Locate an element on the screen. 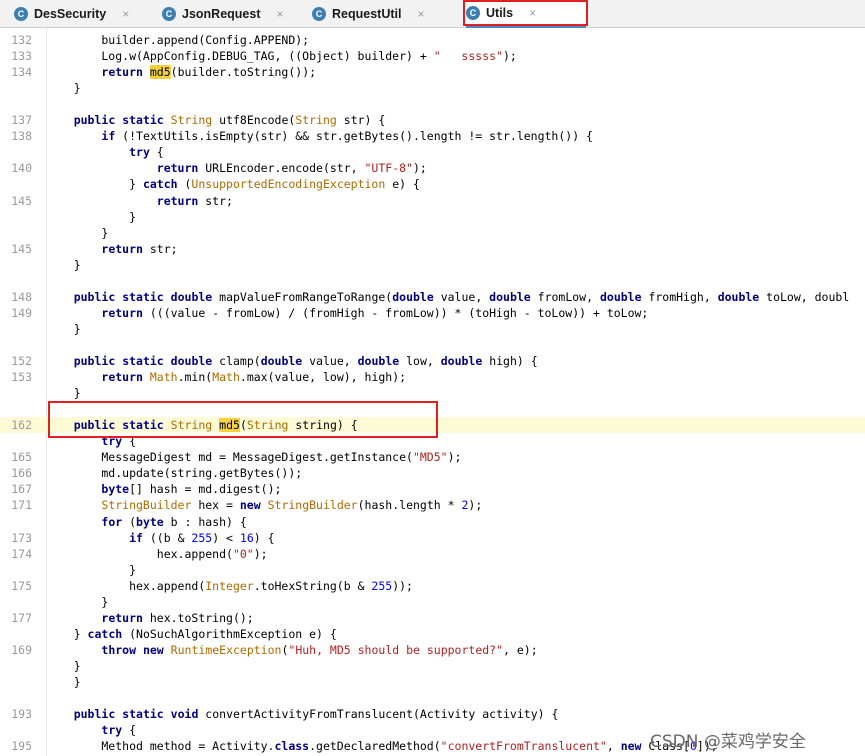 The width and height of the screenshot is (865, 756). code-line: for (byte b : hash) { is located at coordinates (432, 522).